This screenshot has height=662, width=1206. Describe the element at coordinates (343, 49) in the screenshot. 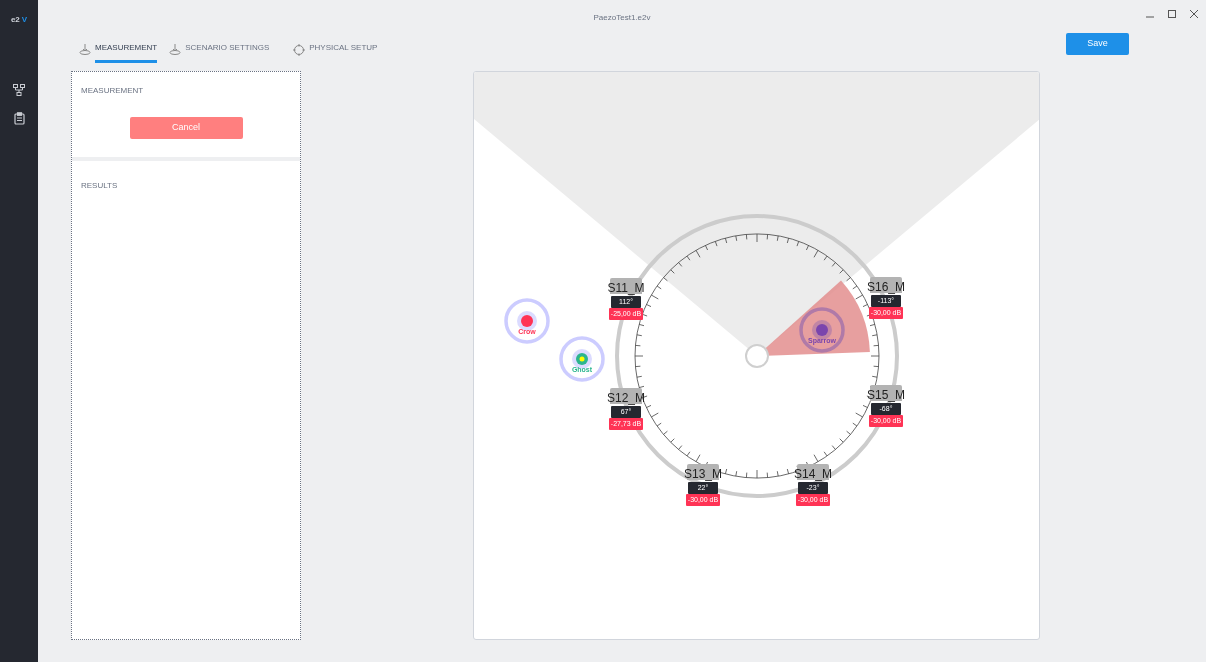

I see `tab: PHYSICAL SETUP` at that location.